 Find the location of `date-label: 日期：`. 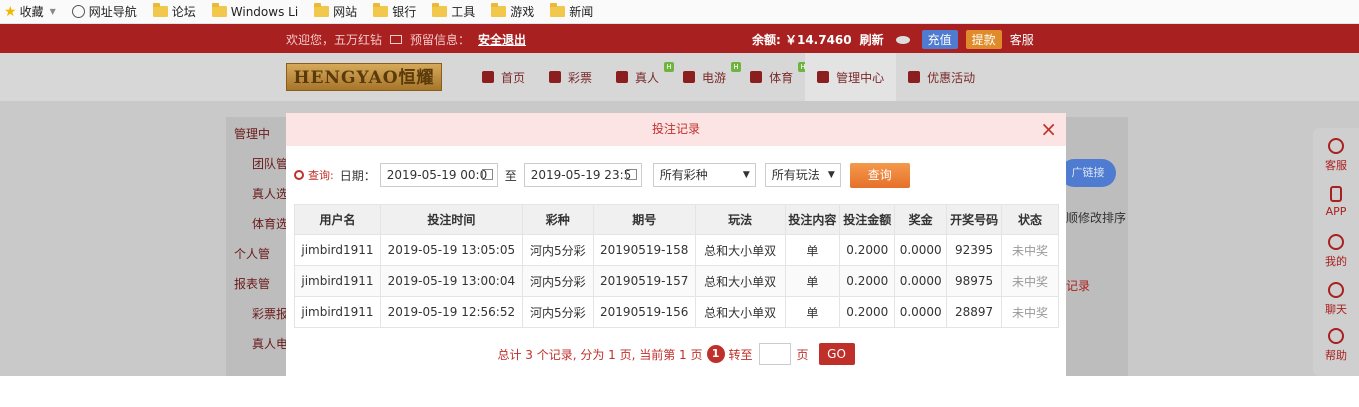

date-label: 日期： is located at coordinates (357, 175).